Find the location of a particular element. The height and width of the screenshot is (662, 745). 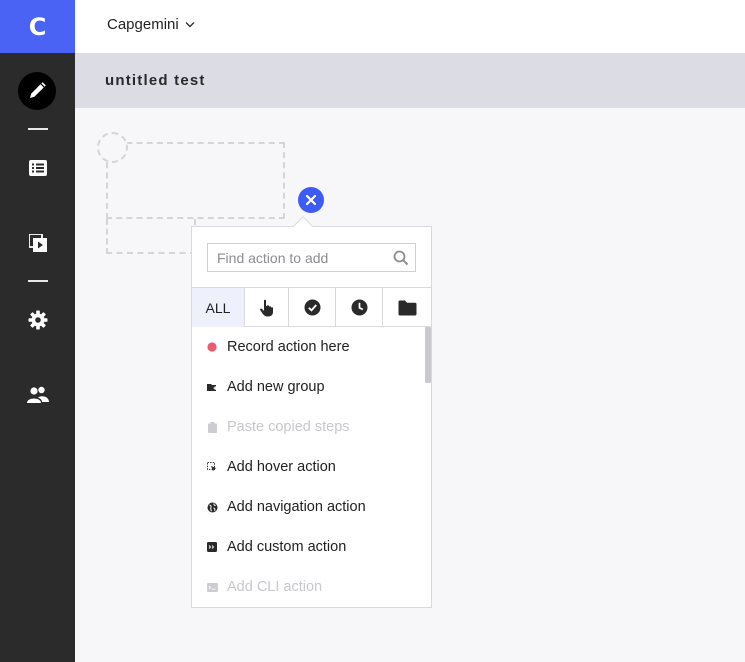

tab-all-label: ALL is located at coordinates (218, 307).